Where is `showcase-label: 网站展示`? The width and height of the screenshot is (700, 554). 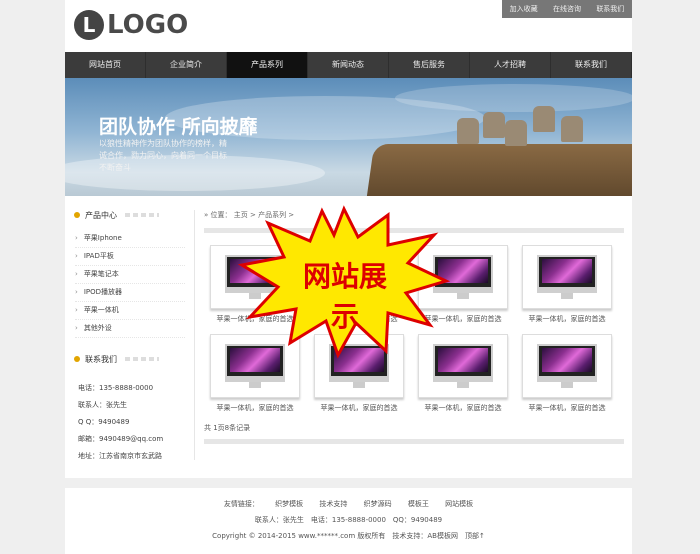 showcase-label: 网站展示 is located at coordinates (344, 296).